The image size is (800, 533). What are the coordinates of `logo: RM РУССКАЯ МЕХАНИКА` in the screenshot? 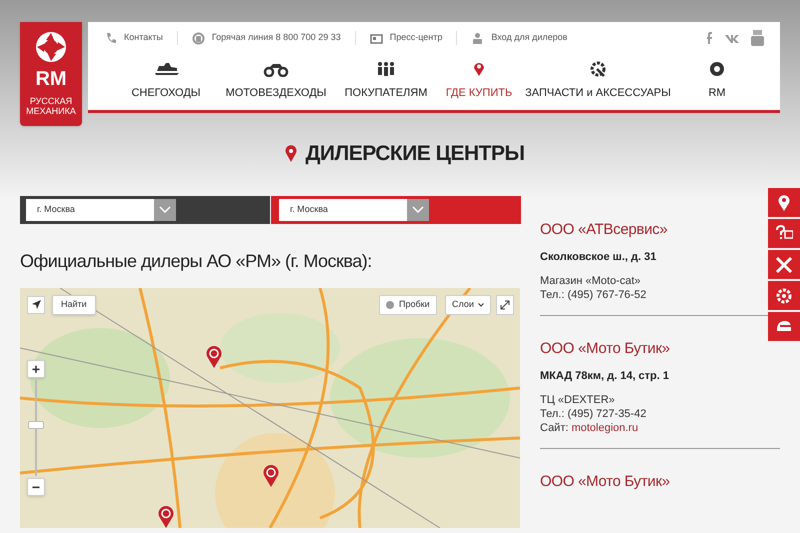 It's located at (51, 74).